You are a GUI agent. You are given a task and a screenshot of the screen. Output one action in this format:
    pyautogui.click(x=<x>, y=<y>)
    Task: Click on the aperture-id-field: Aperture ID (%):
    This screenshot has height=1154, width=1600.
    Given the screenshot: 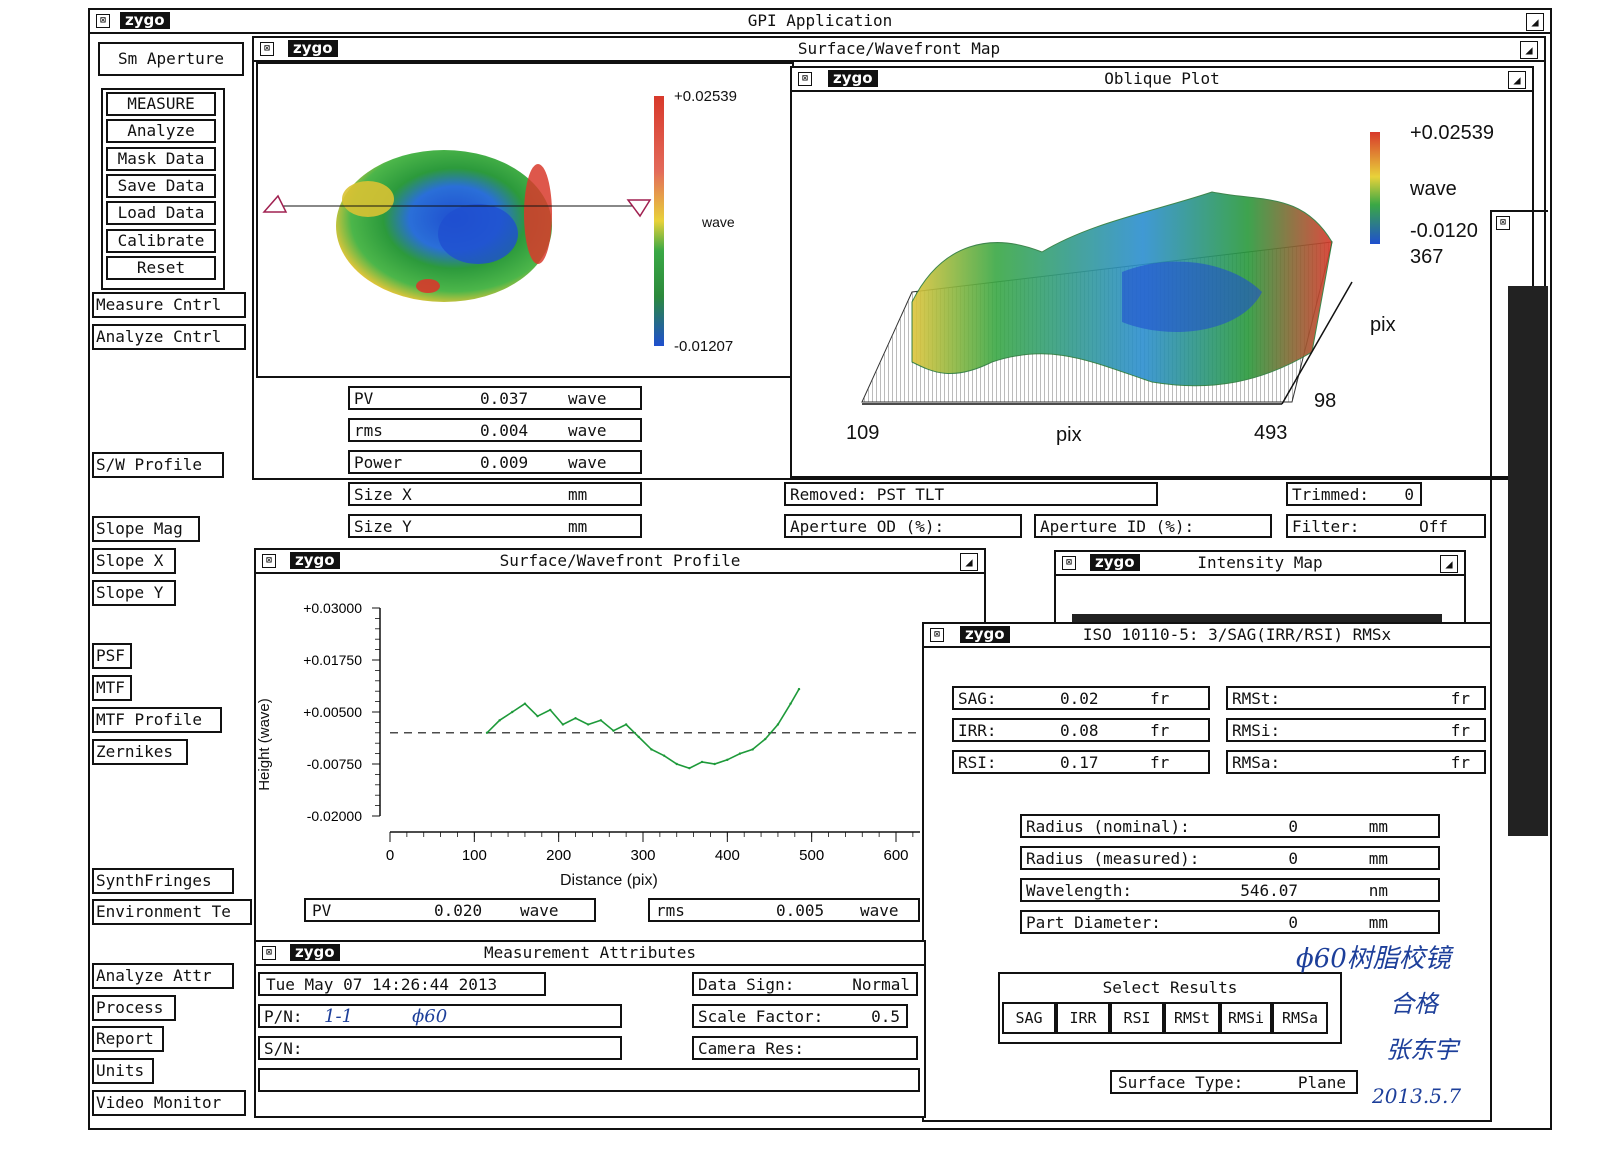 What is the action you would take?
    pyautogui.click(x=1153, y=526)
    